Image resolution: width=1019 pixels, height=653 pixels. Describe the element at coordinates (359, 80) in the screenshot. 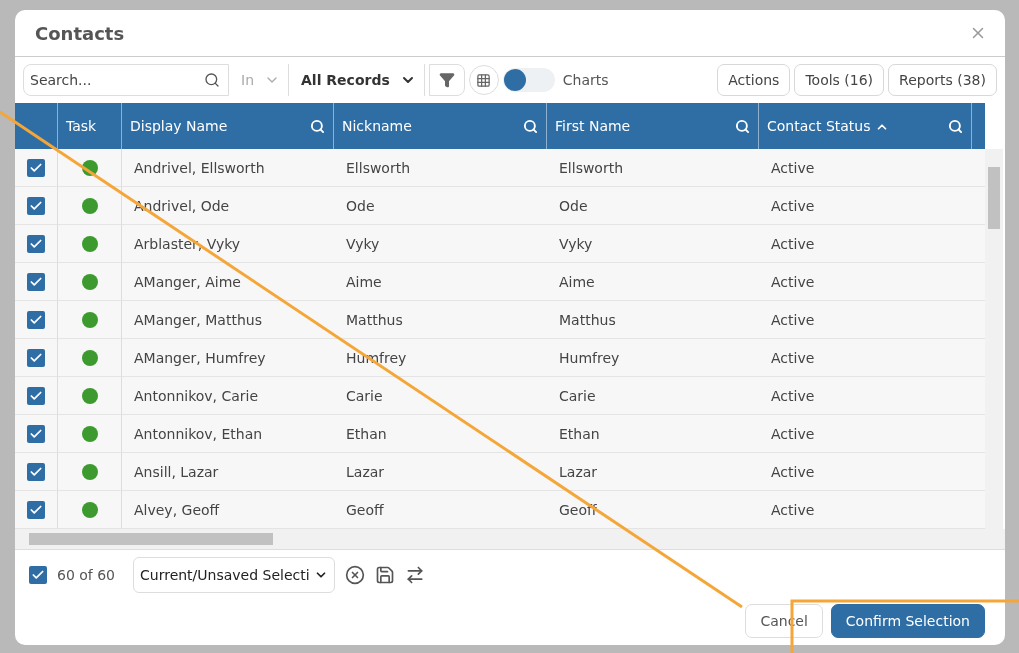

I see `records-dropdown: All Records` at that location.